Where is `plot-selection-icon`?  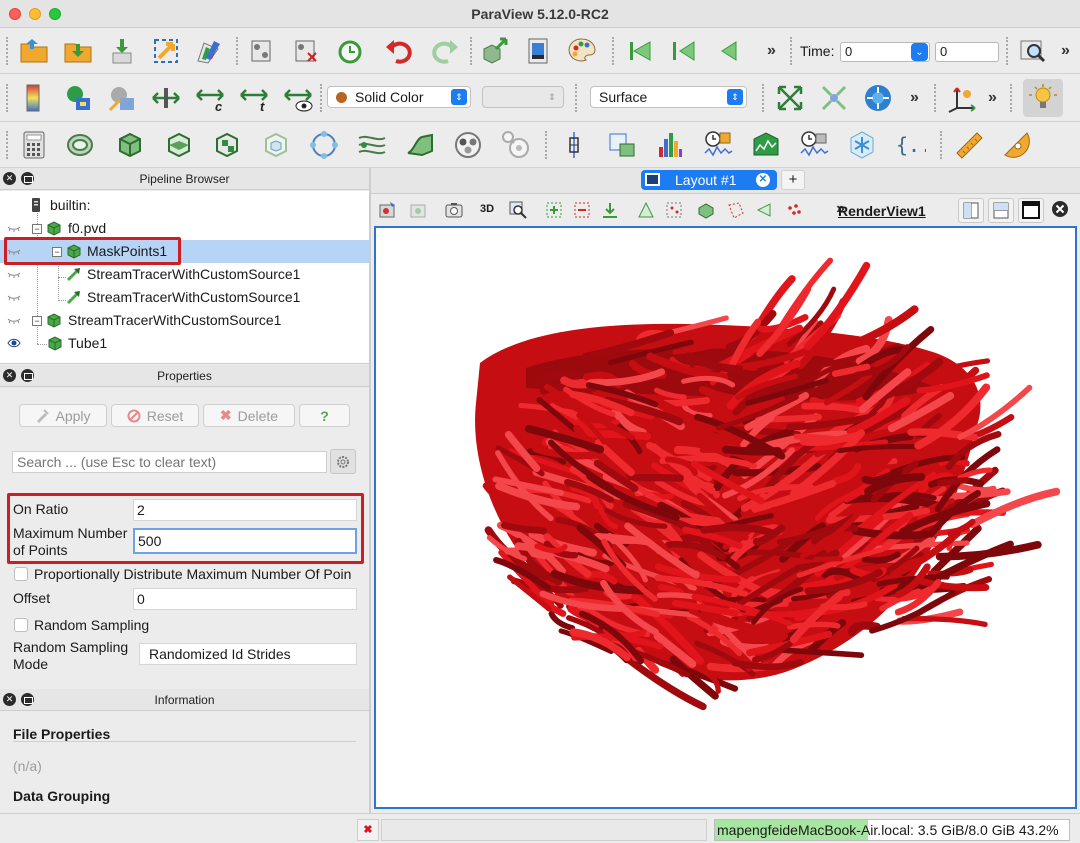
plot-selection-icon is located at coordinates (766, 145).